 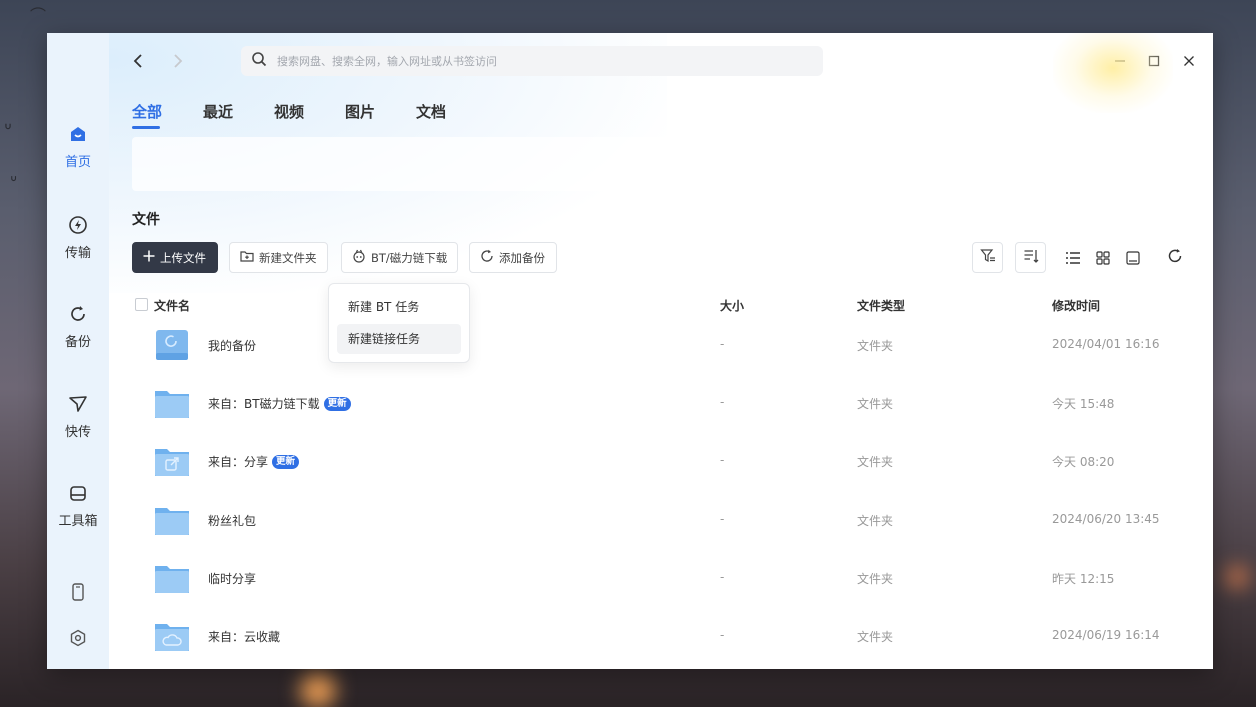 What do you see at coordinates (1154, 61) in the screenshot?
I see `maximize-button` at bounding box center [1154, 61].